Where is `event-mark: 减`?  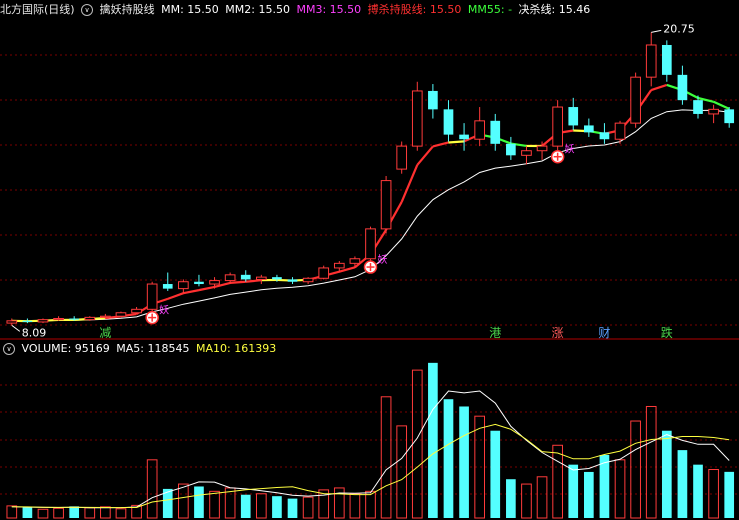 event-mark: 减 is located at coordinates (105, 333).